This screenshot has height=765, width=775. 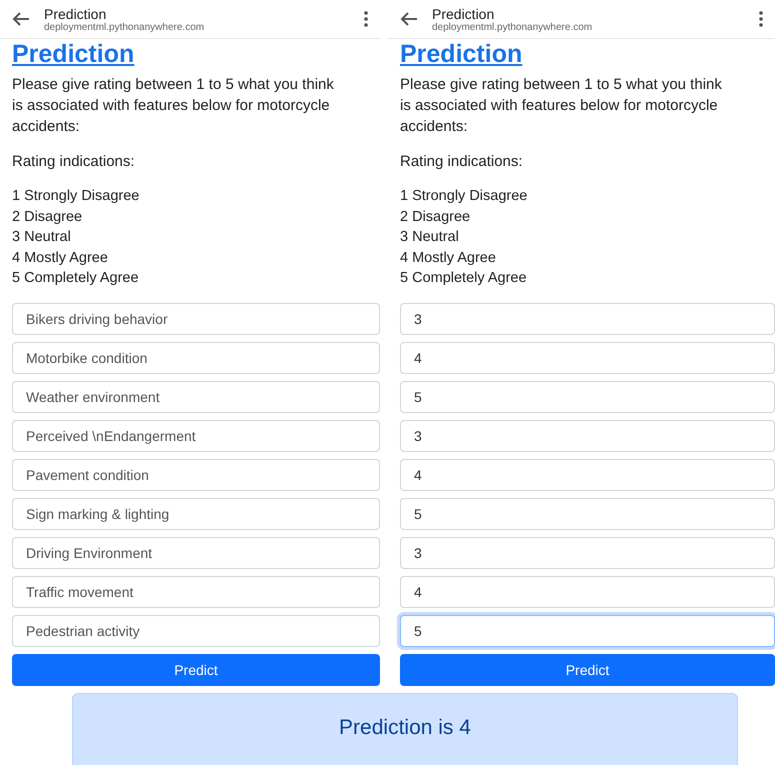 I want to click on rating-input: Bikers driving behavior, so click(x=196, y=318).